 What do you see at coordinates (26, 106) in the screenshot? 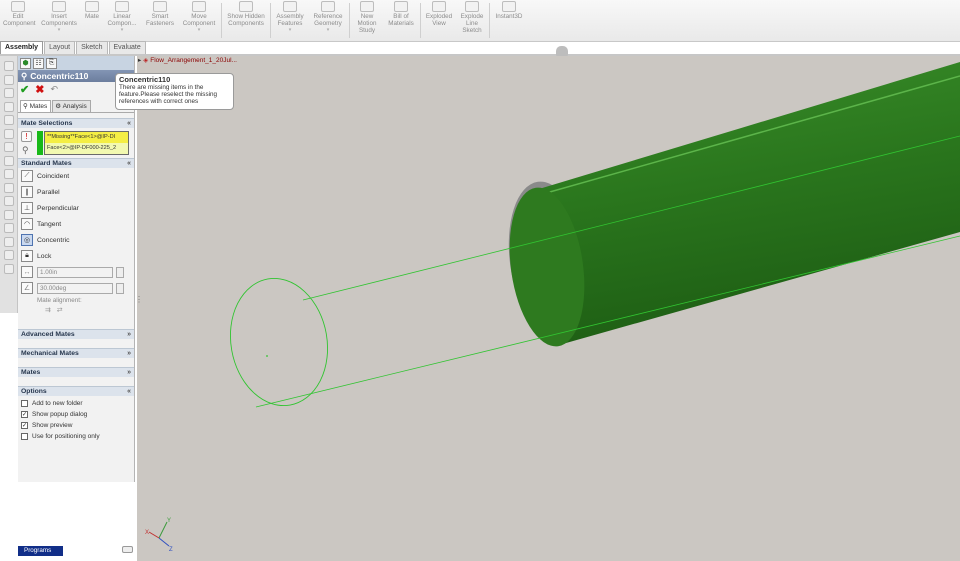
I see `mates-tab-icon: ⚲` at bounding box center [26, 106].